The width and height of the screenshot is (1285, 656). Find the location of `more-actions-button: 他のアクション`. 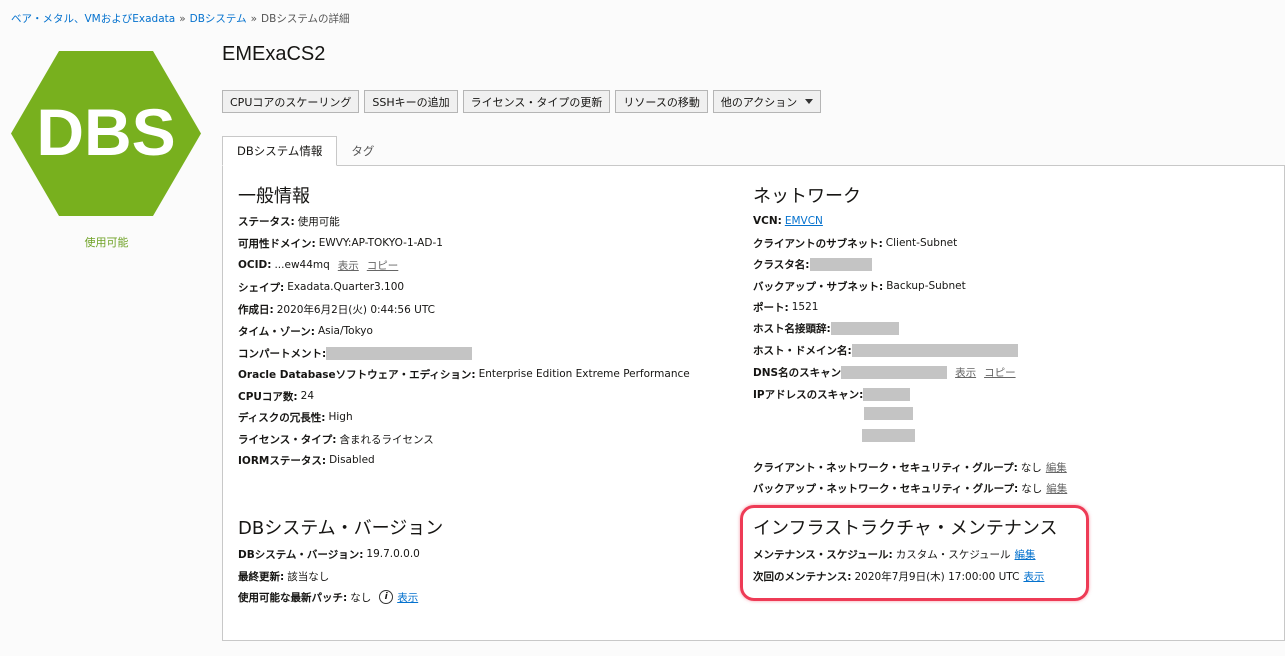

more-actions-button: 他のアクション is located at coordinates (767, 101).